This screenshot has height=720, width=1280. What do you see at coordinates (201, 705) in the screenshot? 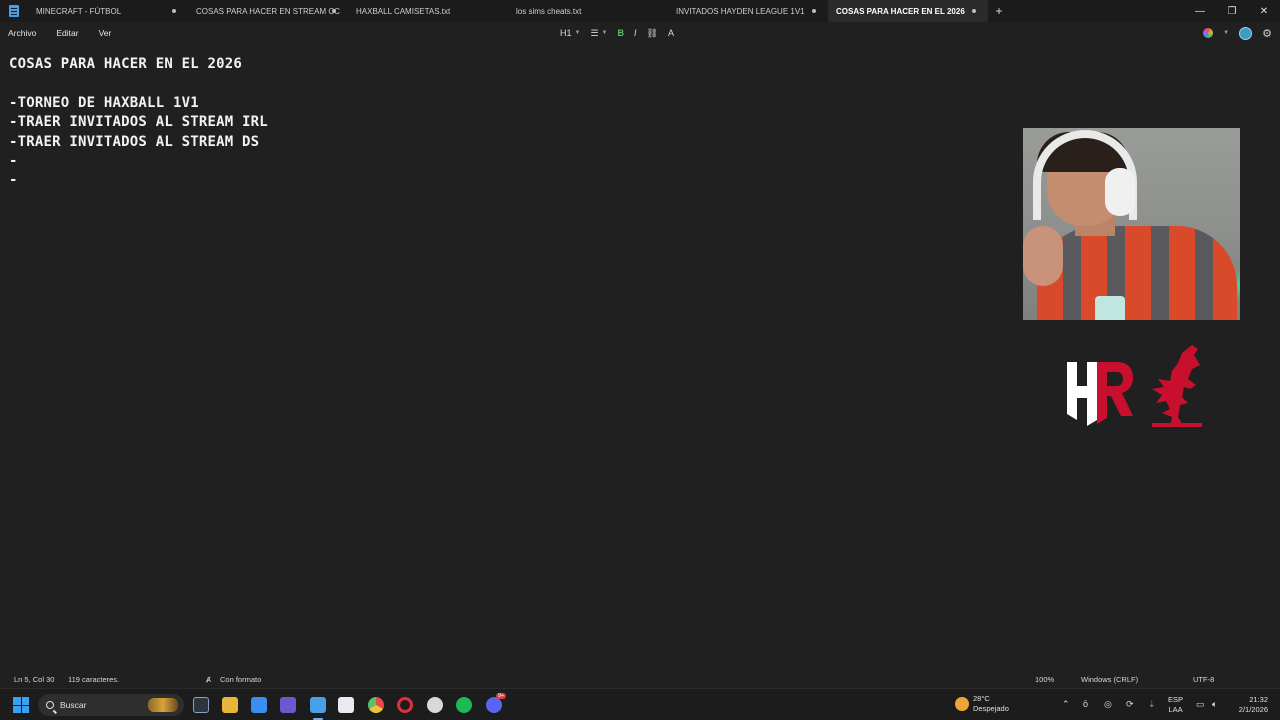
I see `task-view-icon` at bounding box center [201, 705].